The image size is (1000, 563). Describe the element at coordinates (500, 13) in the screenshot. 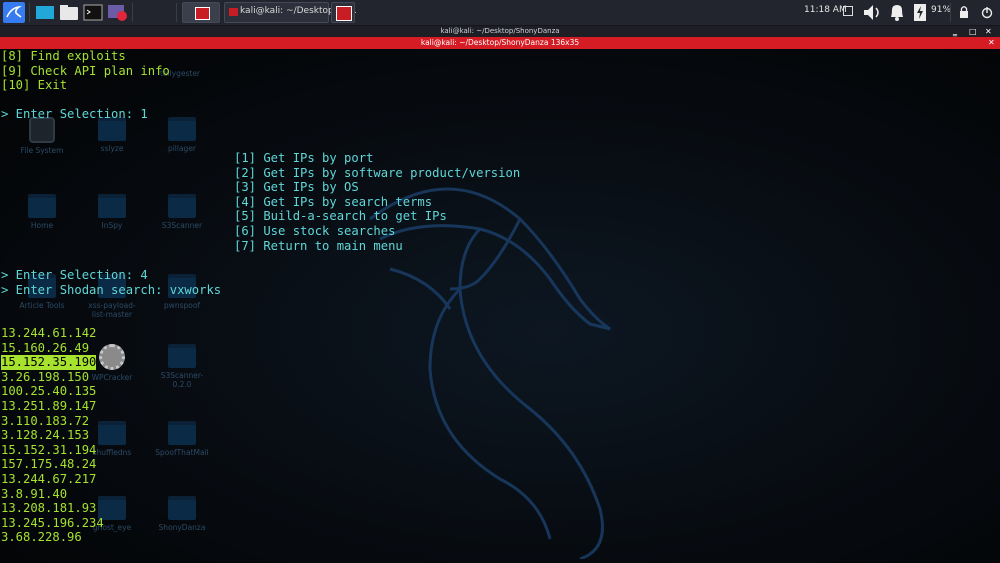

I see `taskbar: kali@kali: ~/Desktop/Sh... 11:18 AM 91%` at that location.